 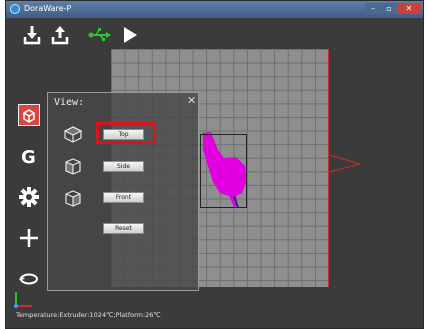 What do you see at coordinates (123, 197) in the screenshot?
I see `front-view-button: Front` at bounding box center [123, 197].